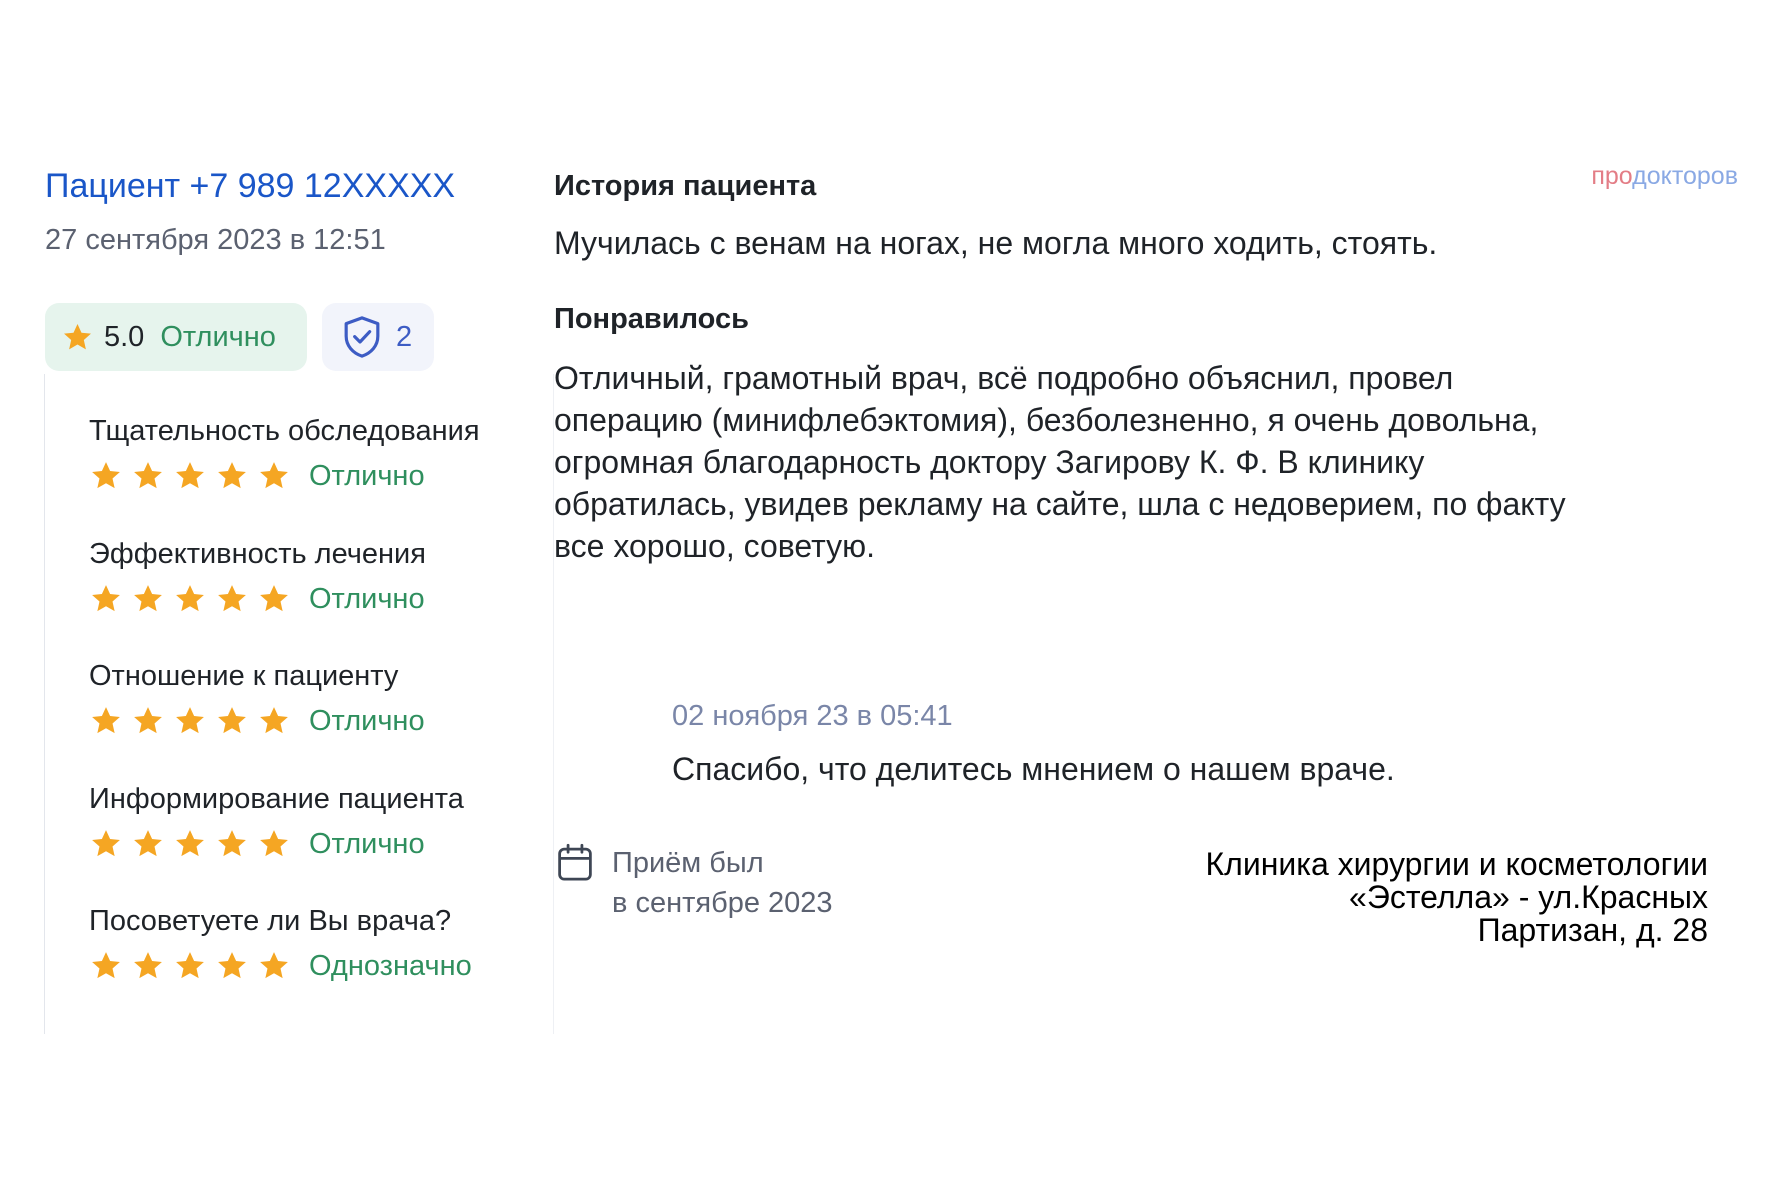  Describe the element at coordinates (722, 903) in the screenshot. I see `visit-info-line2: в сентябре 2023` at that location.